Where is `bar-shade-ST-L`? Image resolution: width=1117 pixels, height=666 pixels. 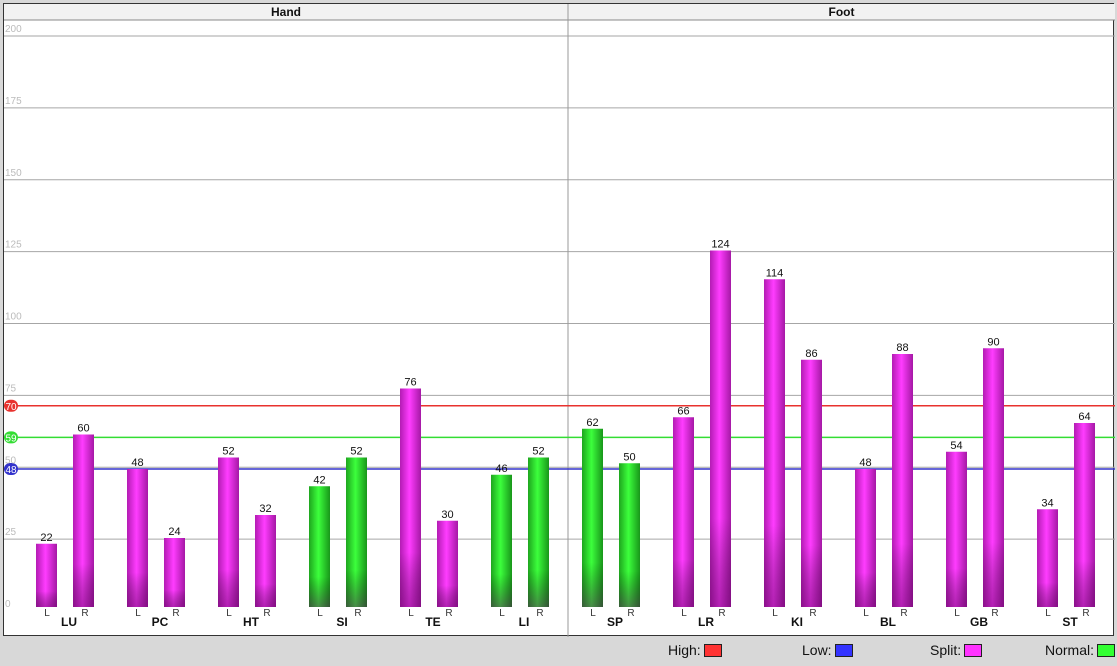 bar-shade-ST-L is located at coordinates (1047, 558).